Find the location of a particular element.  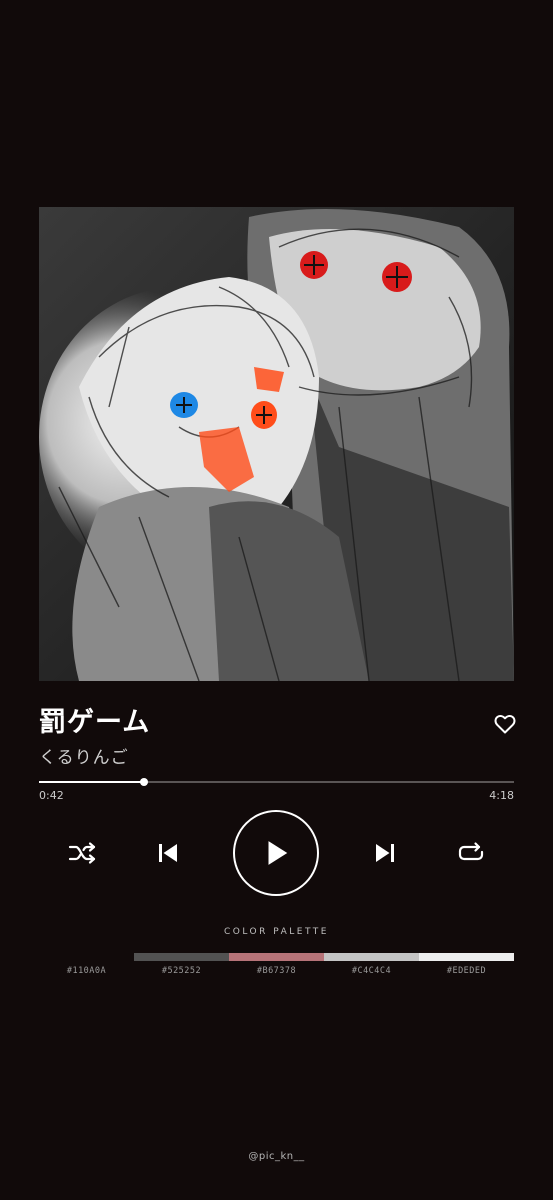

swatch-label: #EDEDED is located at coordinates (466, 971).